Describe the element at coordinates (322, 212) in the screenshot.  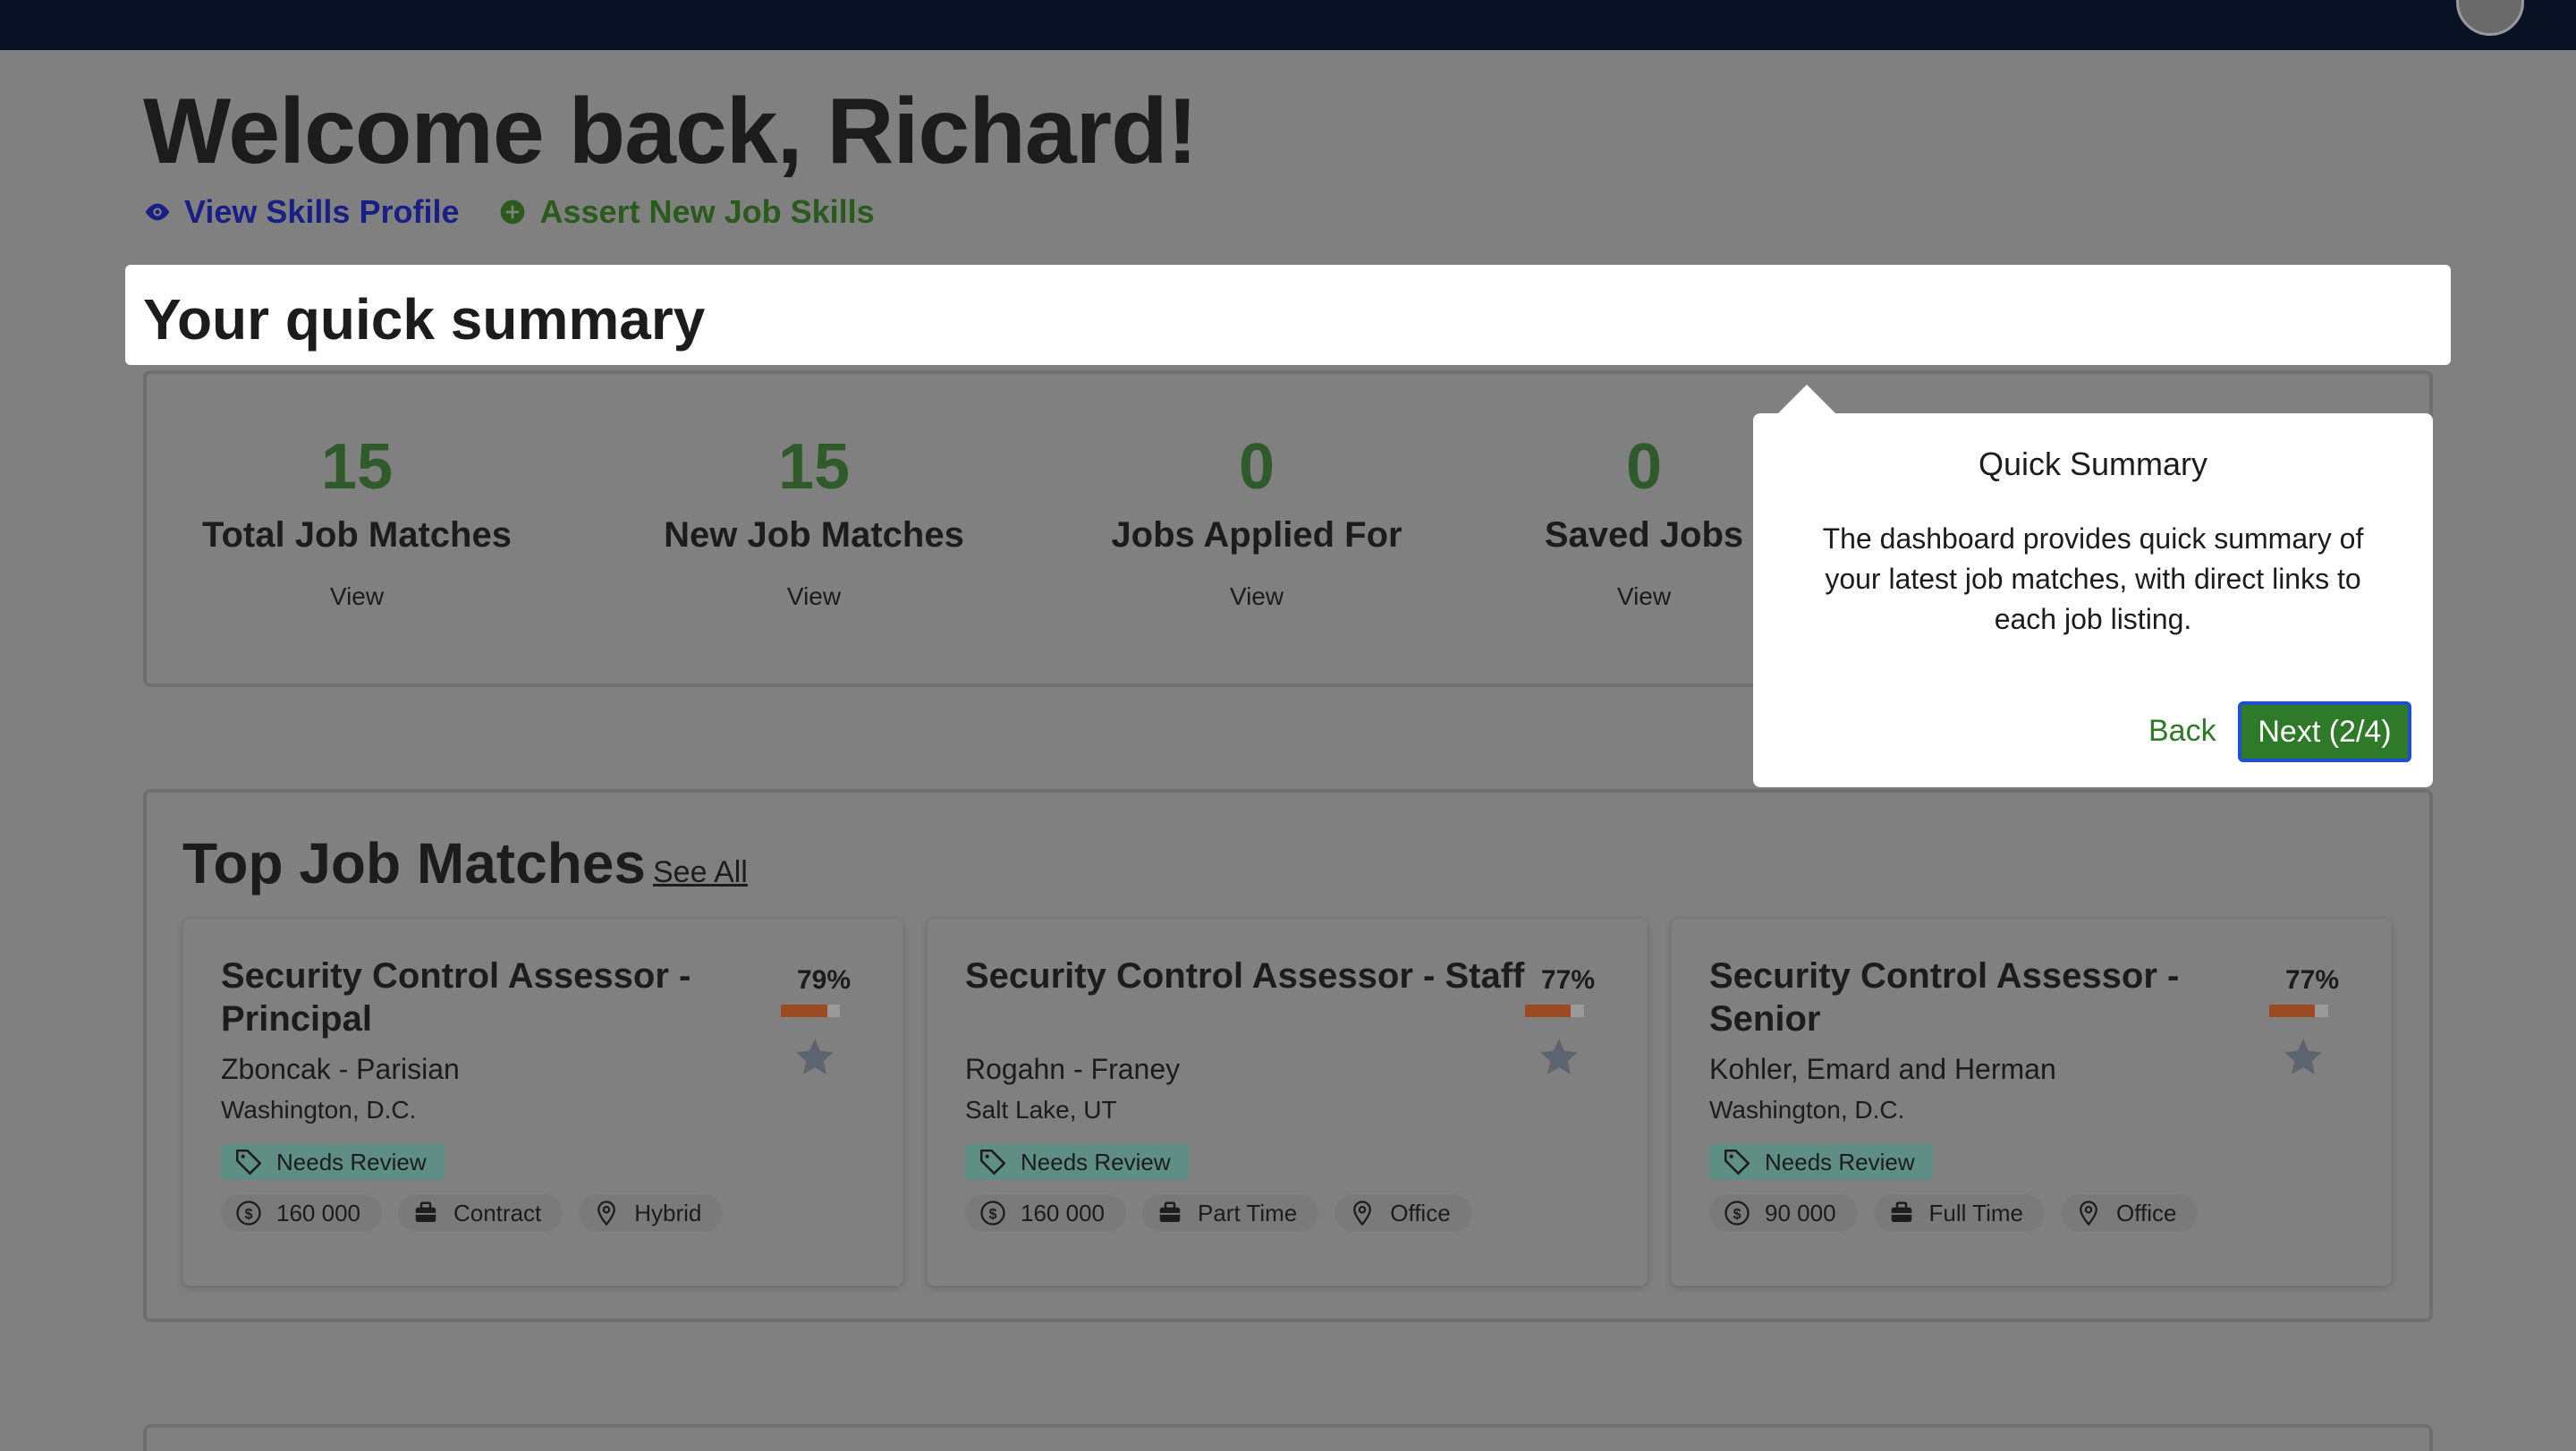
I see `view-skills-profile-label: View Skills Profile` at that location.